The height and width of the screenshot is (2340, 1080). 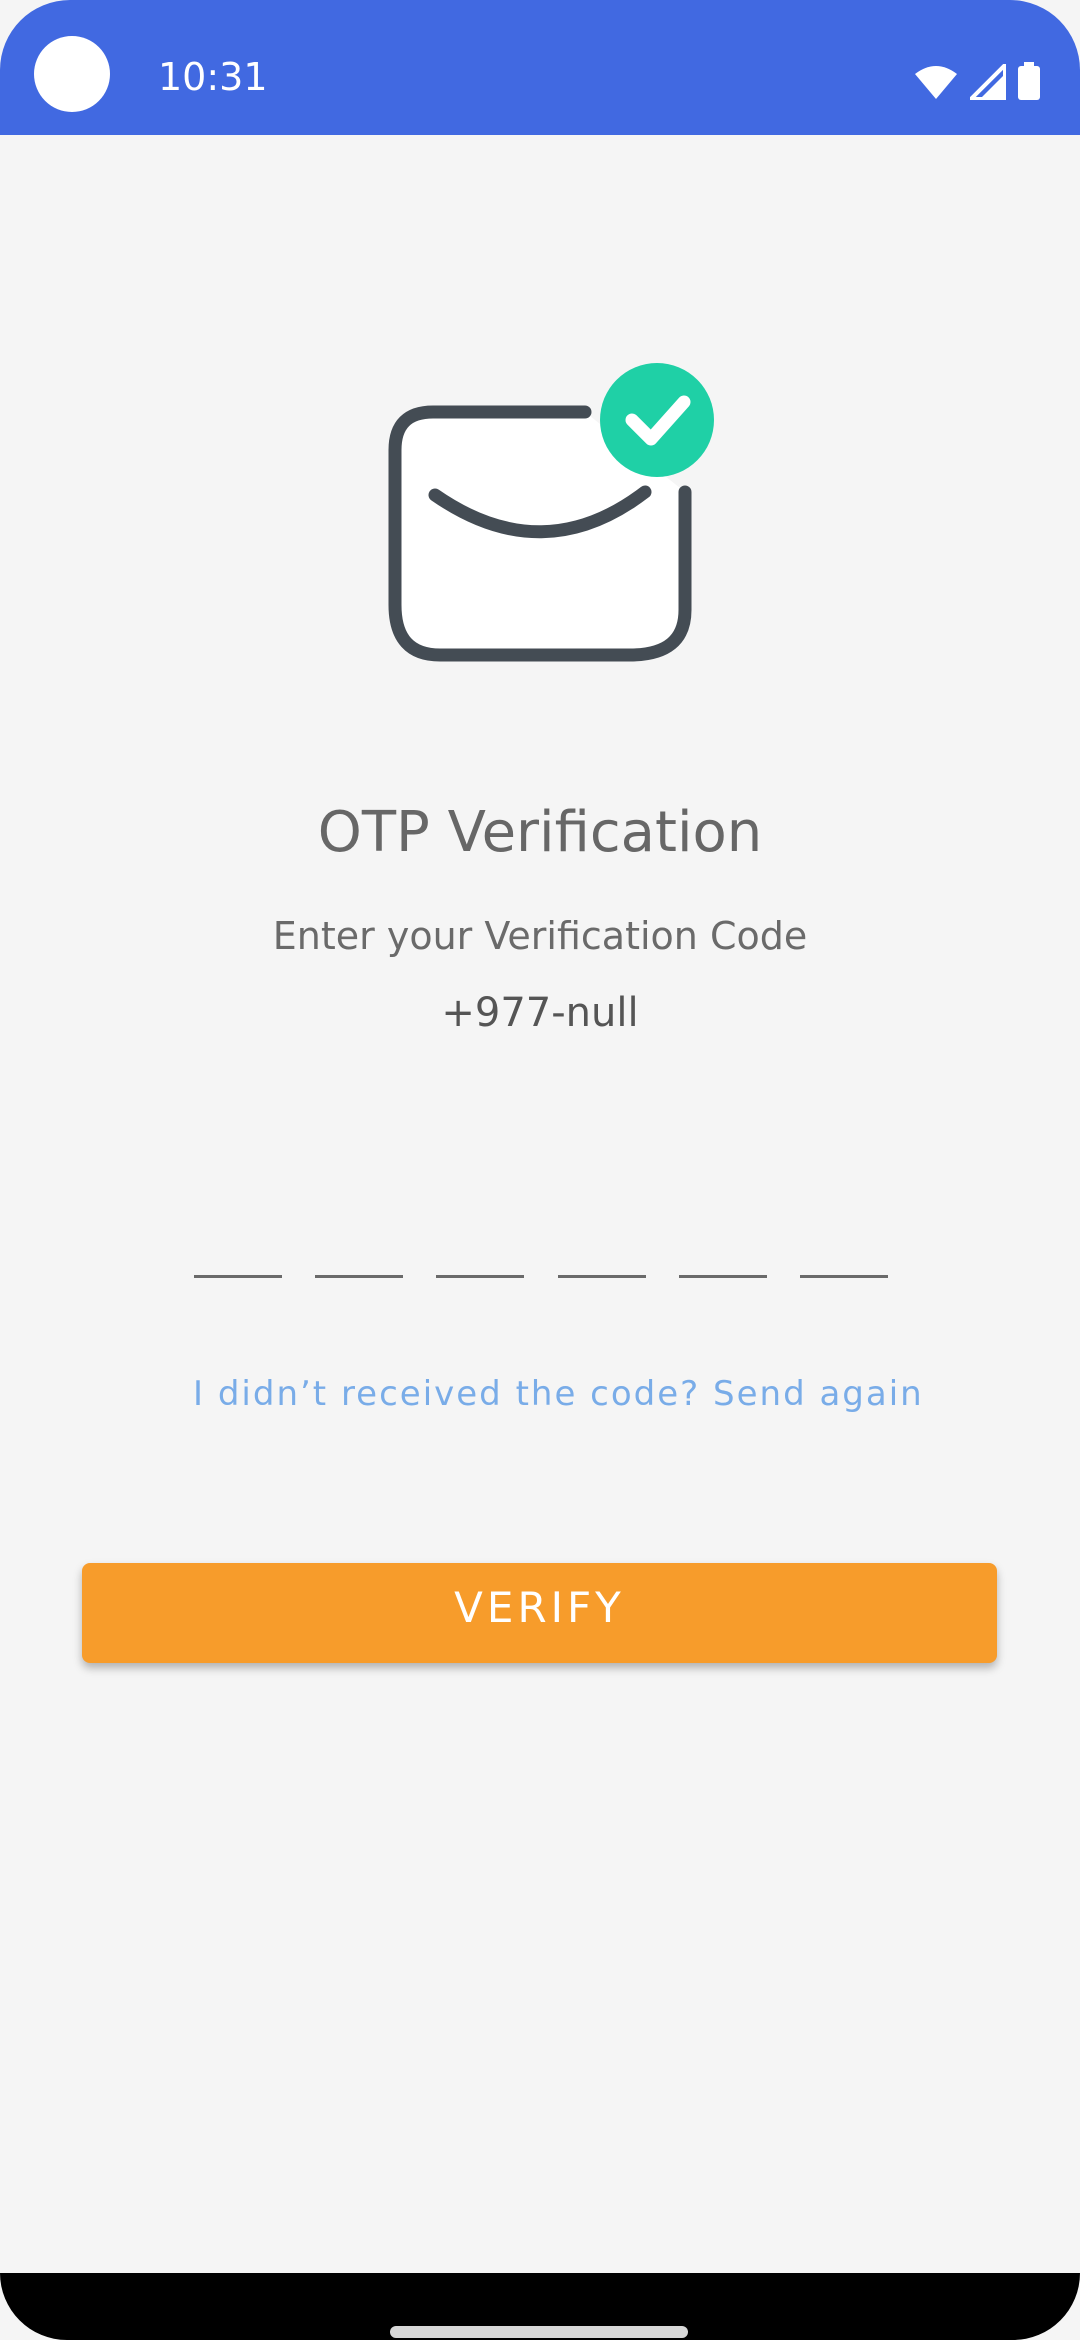 What do you see at coordinates (539, 2332) in the screenshot?
I see `home-indicator` at bounding box center [539, 2332].